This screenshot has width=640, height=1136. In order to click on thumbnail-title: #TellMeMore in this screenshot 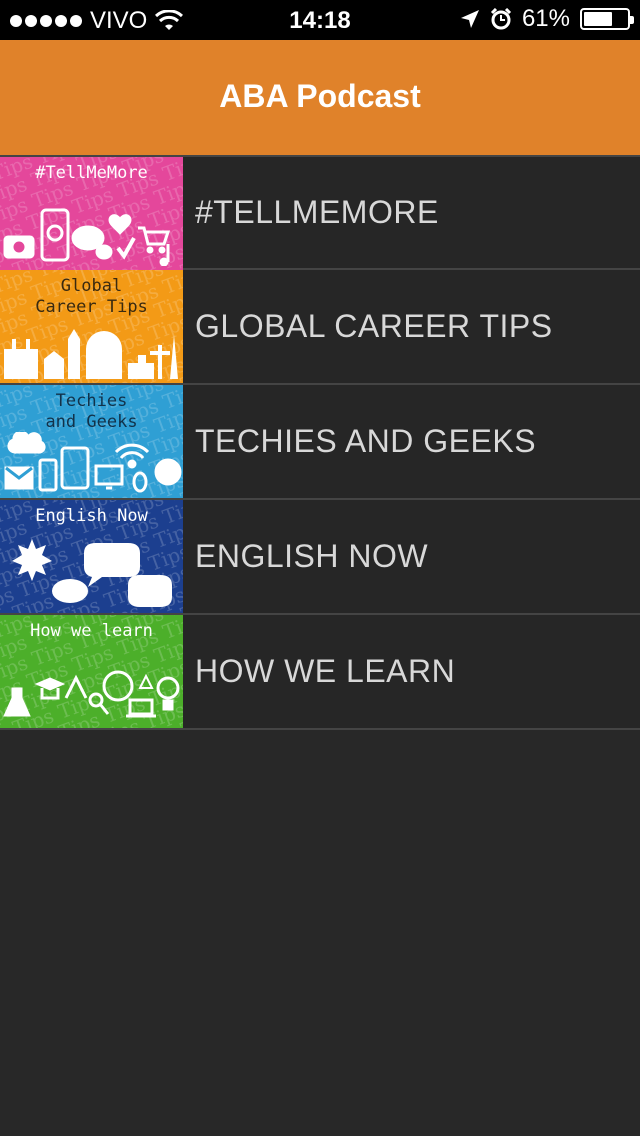, I will do `click(91, 173)`.